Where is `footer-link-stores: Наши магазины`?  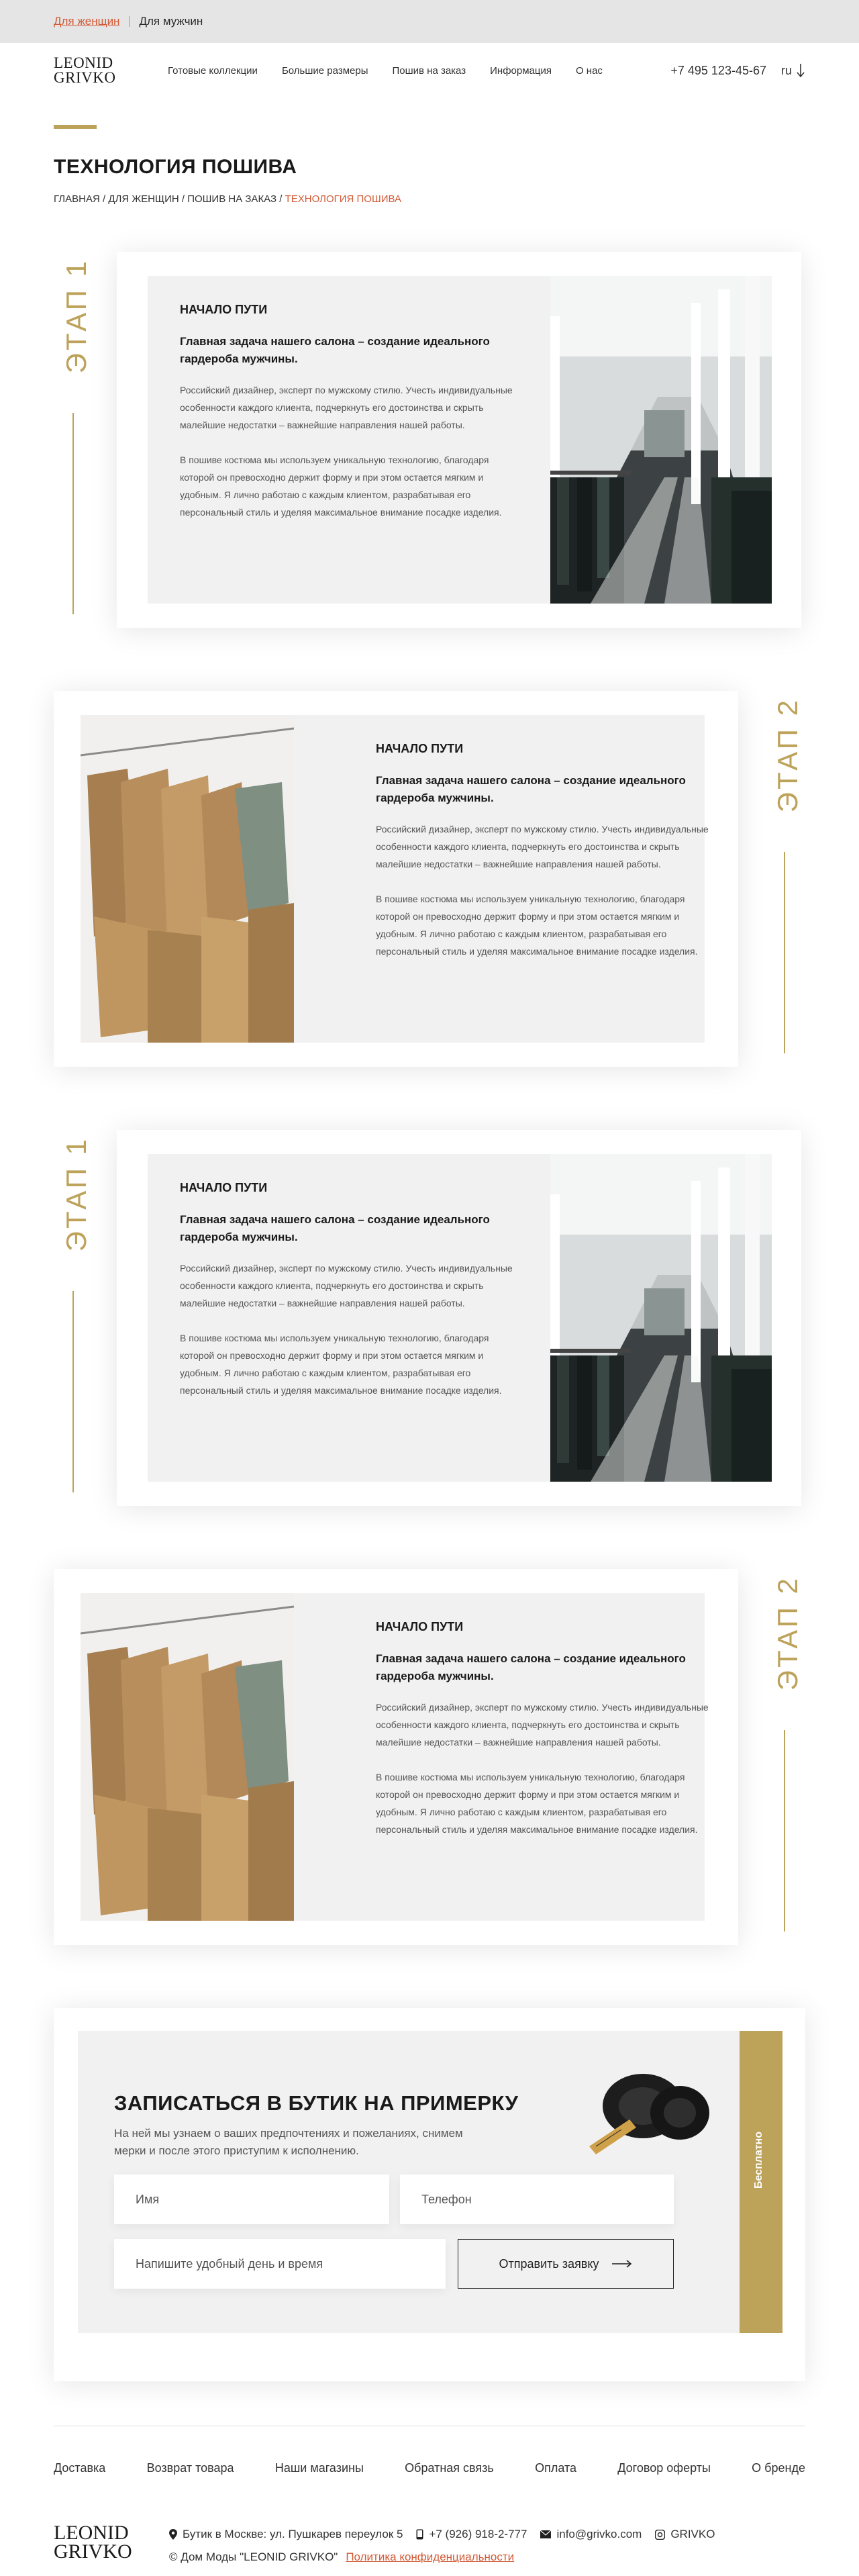 footer-link-stores: Наши магазины is located at coordinates (320, 2468).